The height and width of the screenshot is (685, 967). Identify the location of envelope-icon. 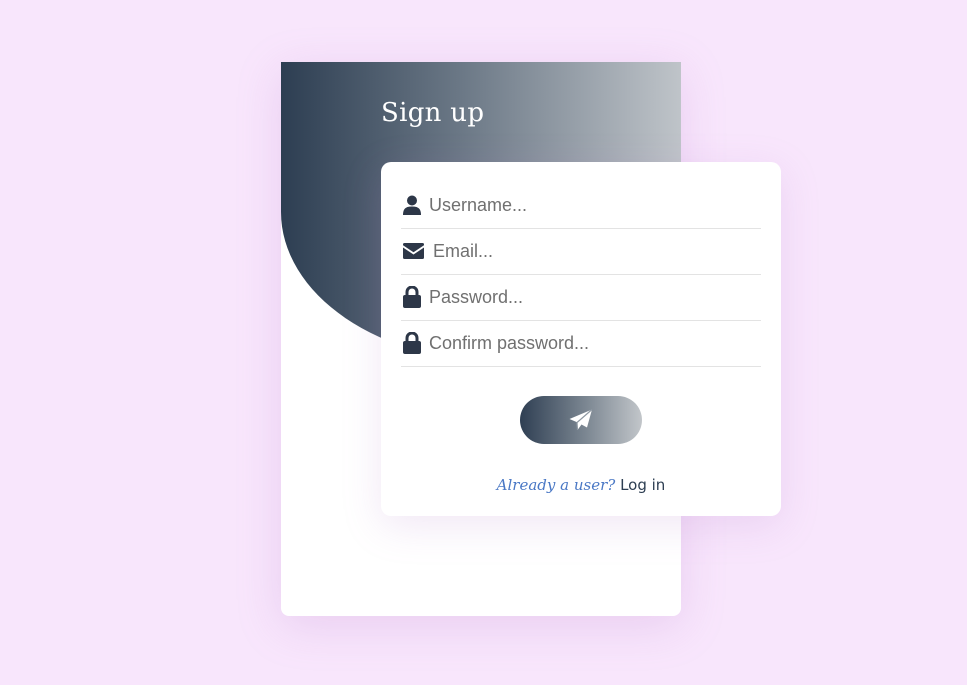
(413, 251).